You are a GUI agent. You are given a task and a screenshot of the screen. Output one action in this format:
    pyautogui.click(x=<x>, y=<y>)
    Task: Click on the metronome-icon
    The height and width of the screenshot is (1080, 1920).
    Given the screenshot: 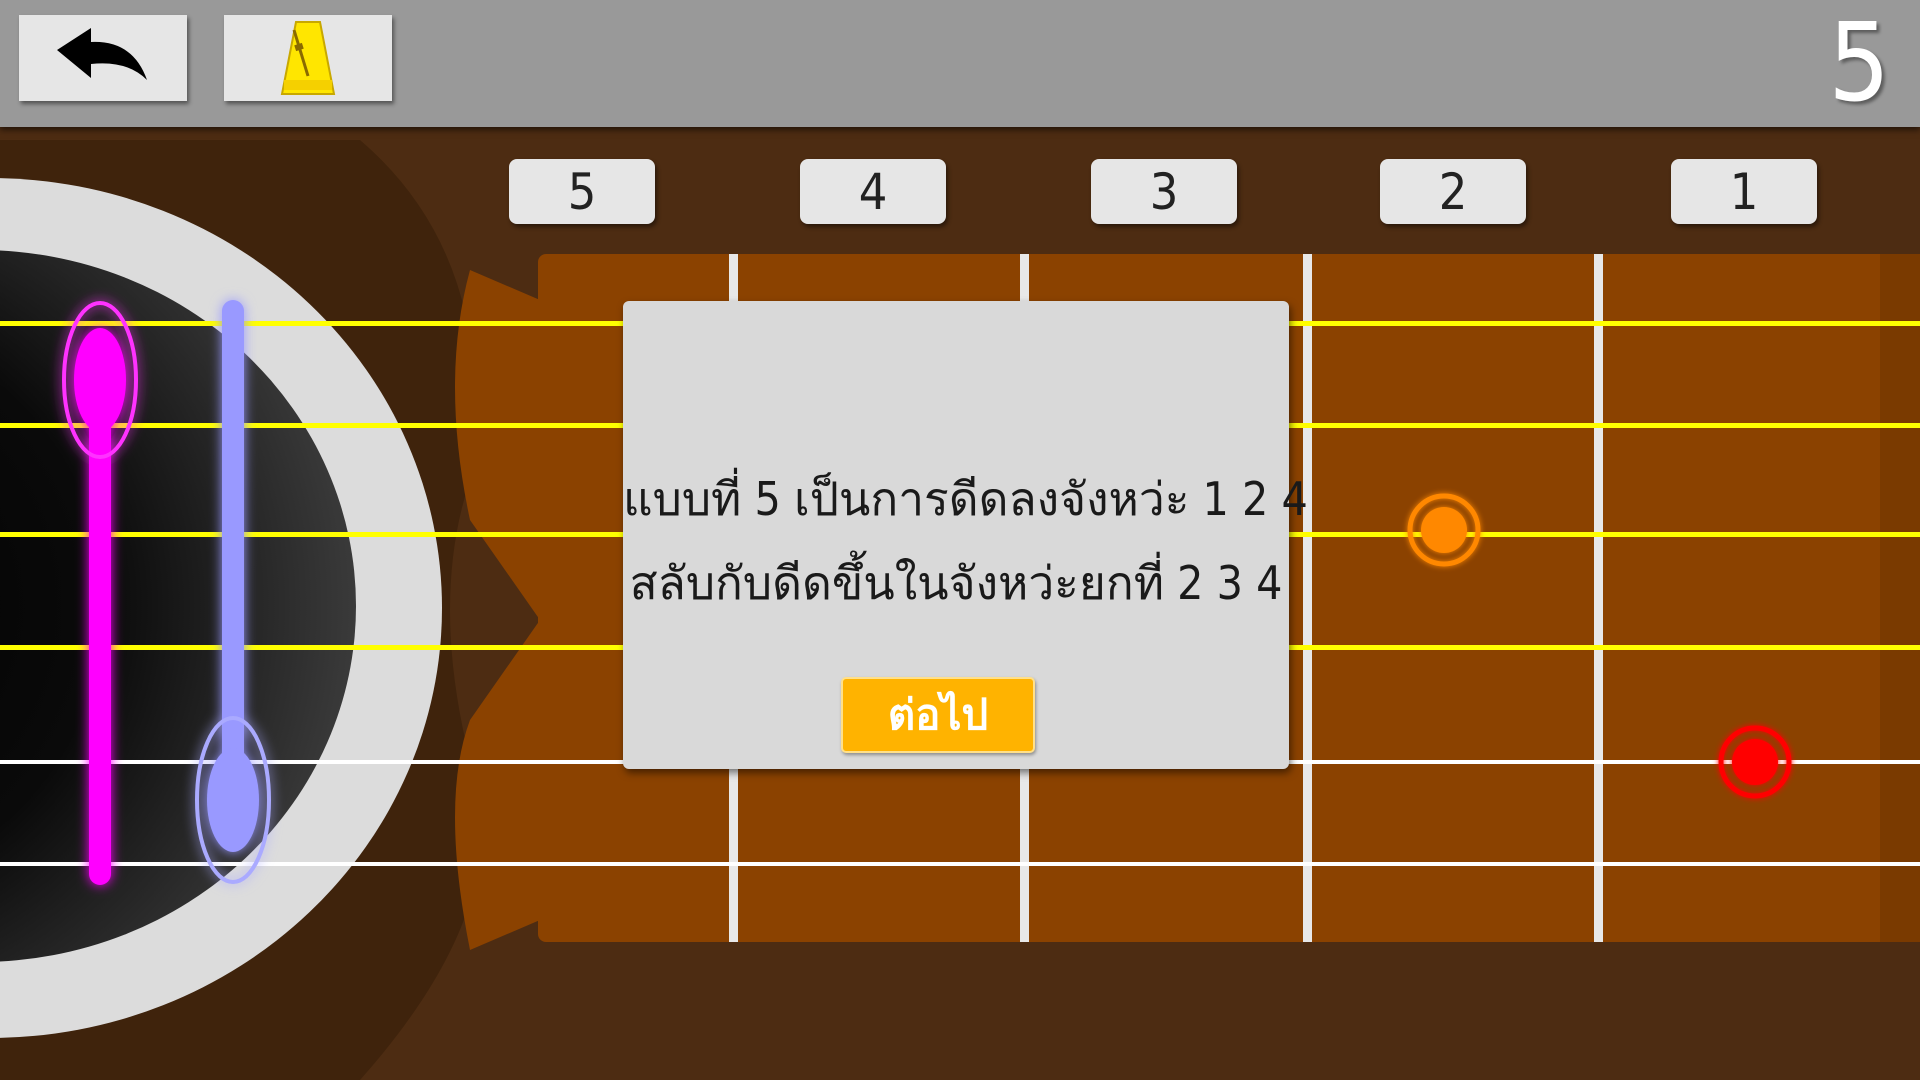 What is the action you would take?
    pyautogui.click(x=308, y=58)
    